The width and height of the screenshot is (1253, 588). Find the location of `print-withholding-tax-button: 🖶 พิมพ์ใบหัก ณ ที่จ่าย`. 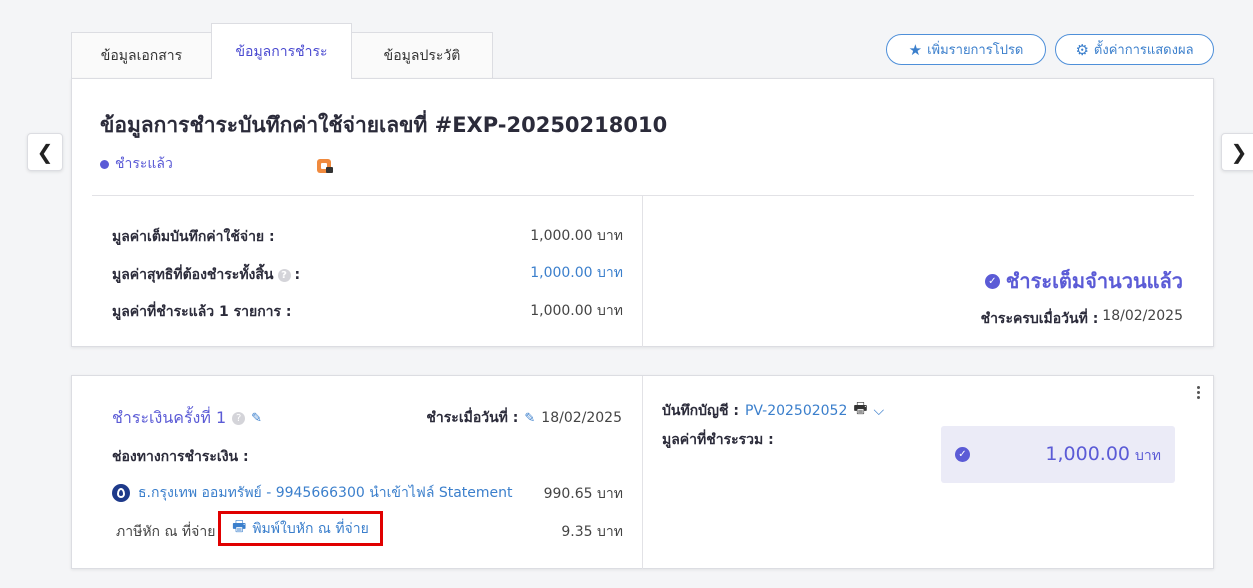

print-withholding-tax-button: 🖶 พิมพ์ใบหัก ณ ที่จ่าย is located at coordinates (300, 528).